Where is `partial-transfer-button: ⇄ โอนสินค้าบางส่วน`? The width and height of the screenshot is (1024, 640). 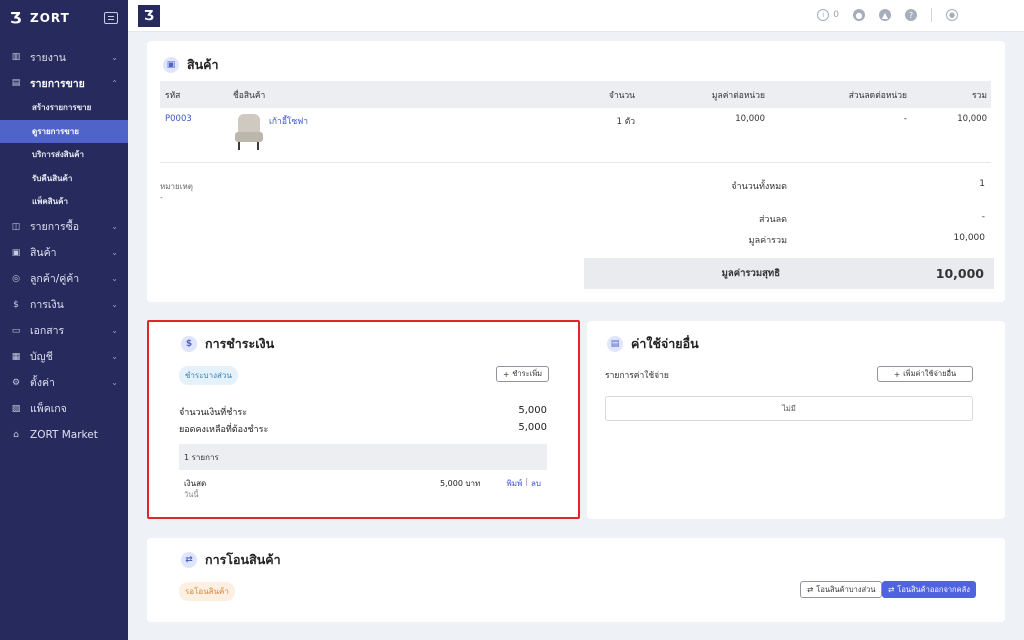 partial-transfer-button: ⇄ โอนสินค้าบางส่วน is located at coordinates (841, 589).